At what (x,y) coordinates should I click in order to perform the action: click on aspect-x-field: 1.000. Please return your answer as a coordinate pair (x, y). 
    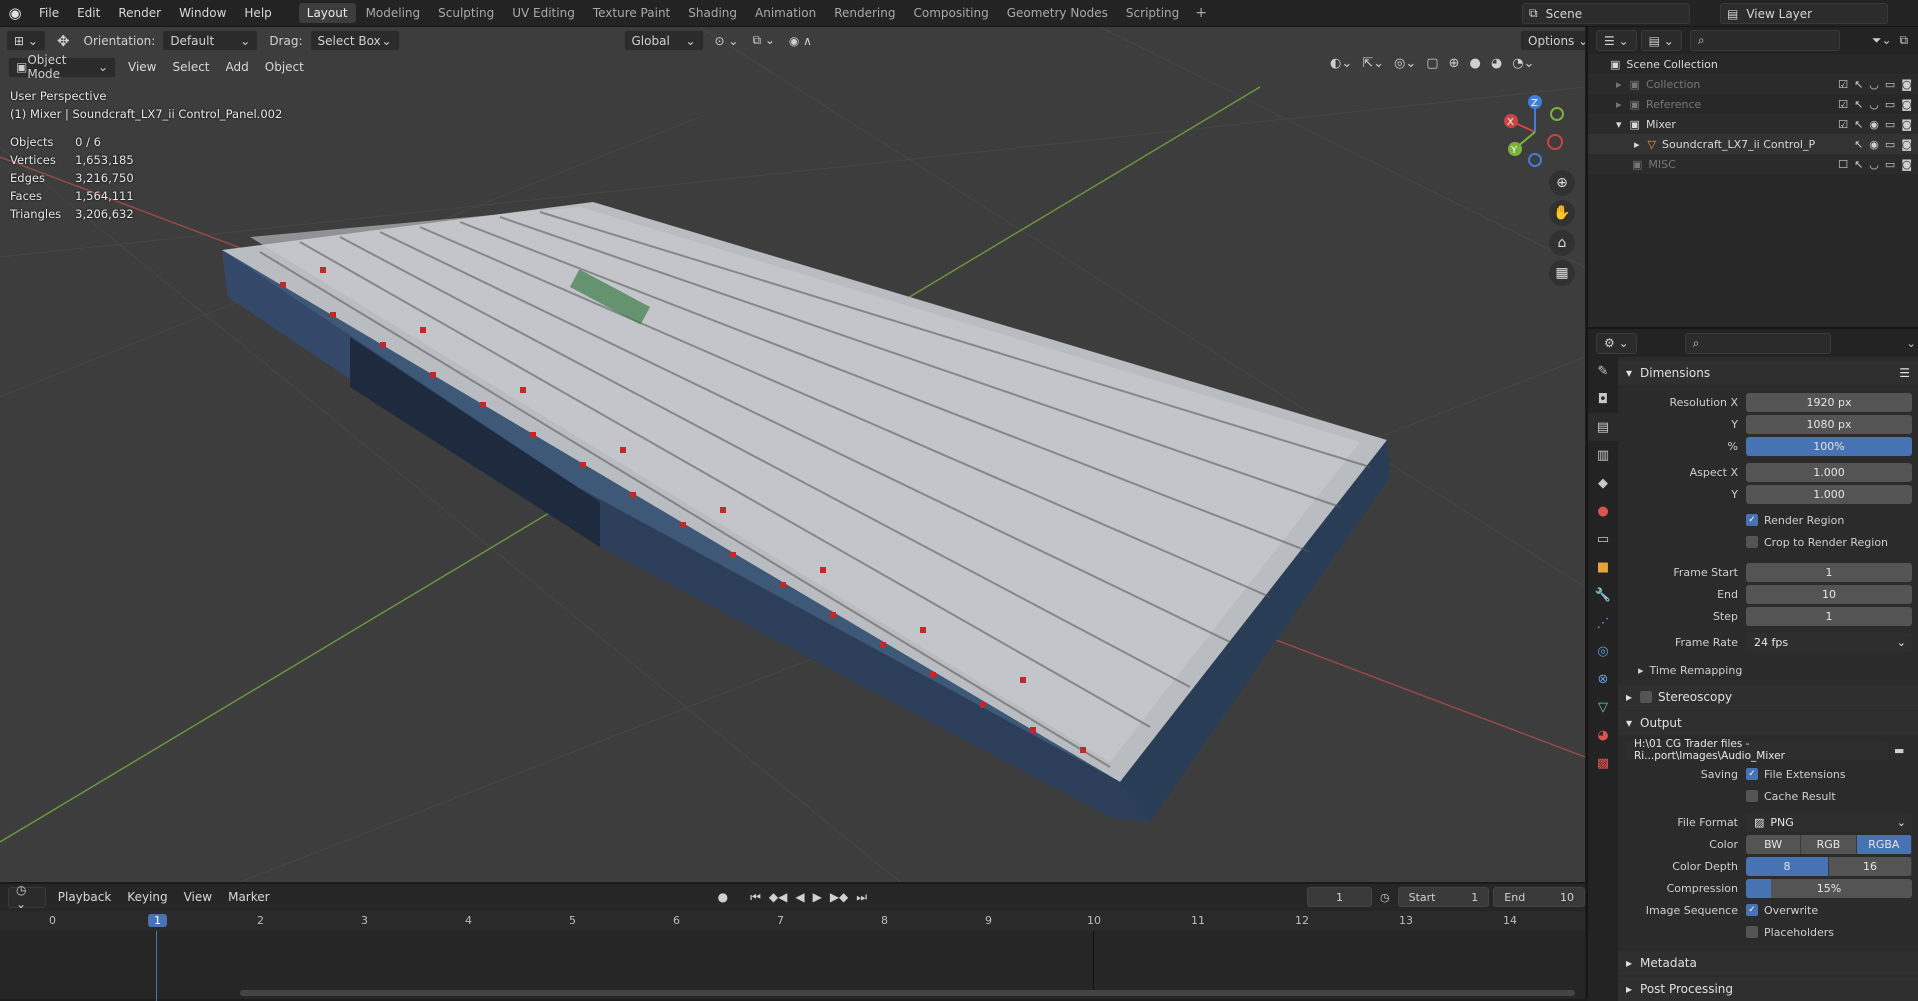
    Looking at the image, I should click on (1829, 472).